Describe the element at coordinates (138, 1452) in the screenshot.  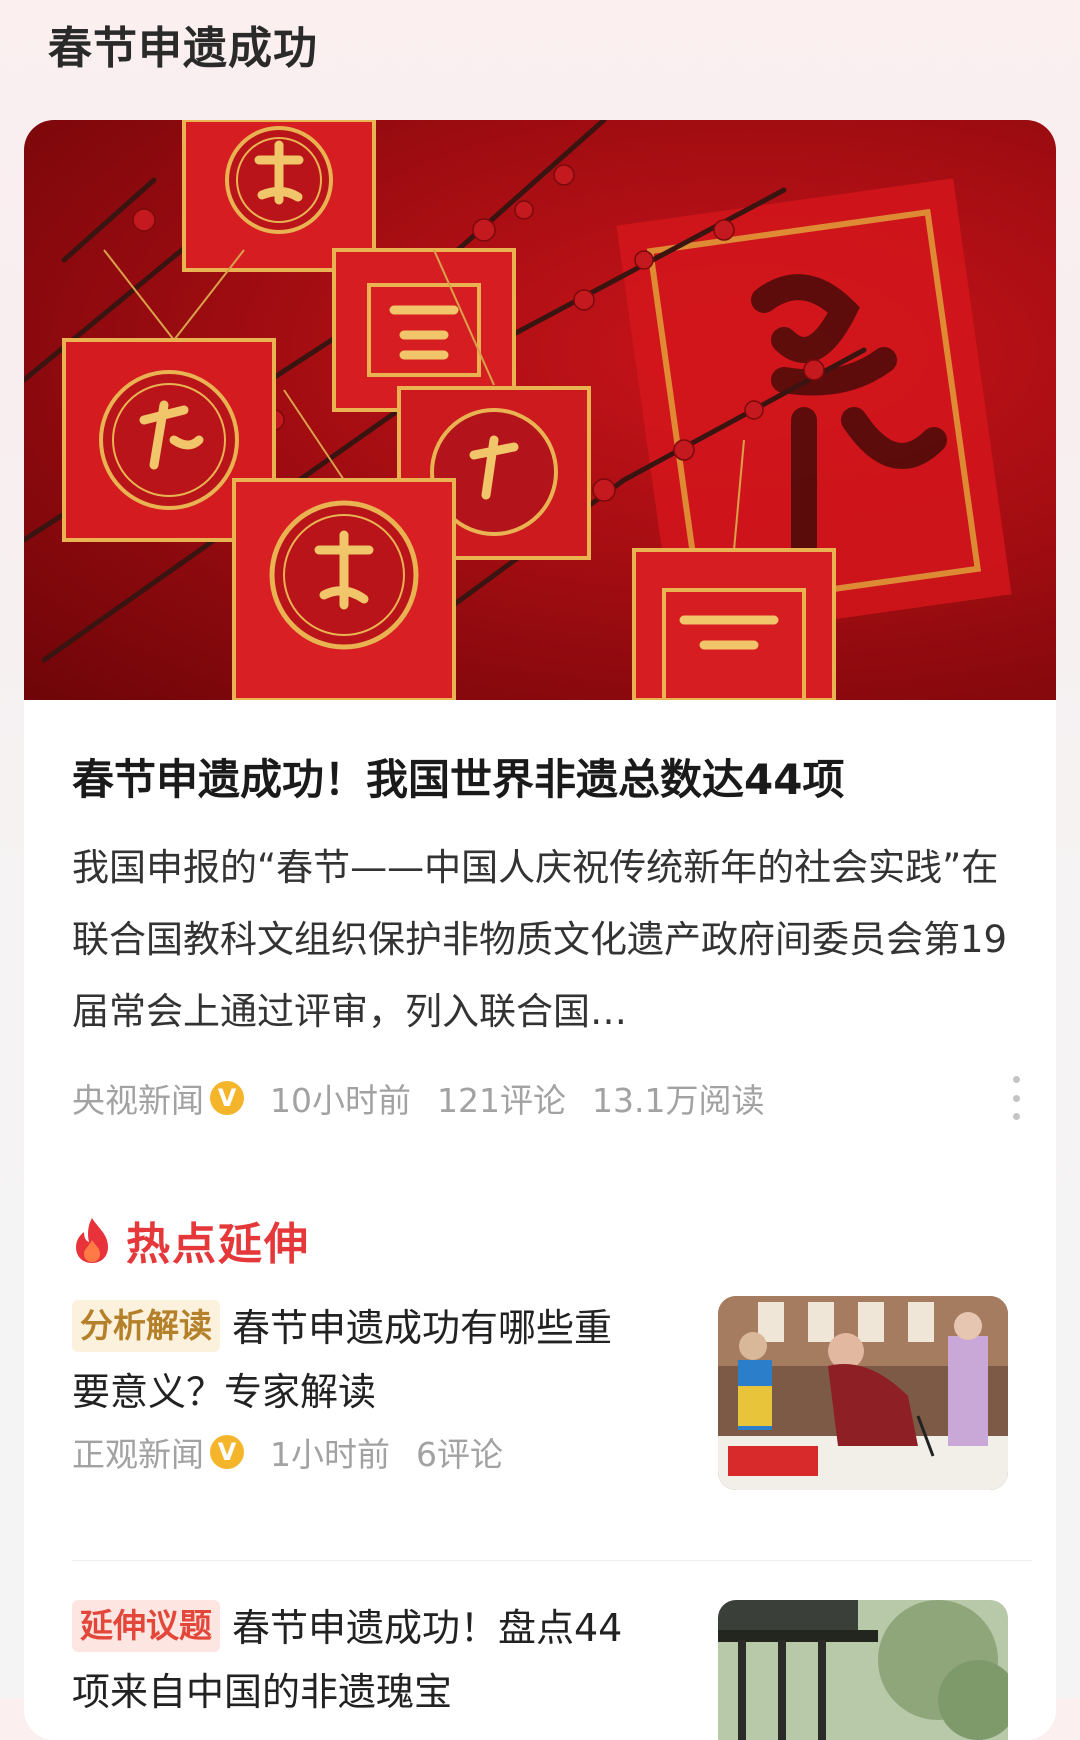
I see `related-source: 正观新闻` at that location.